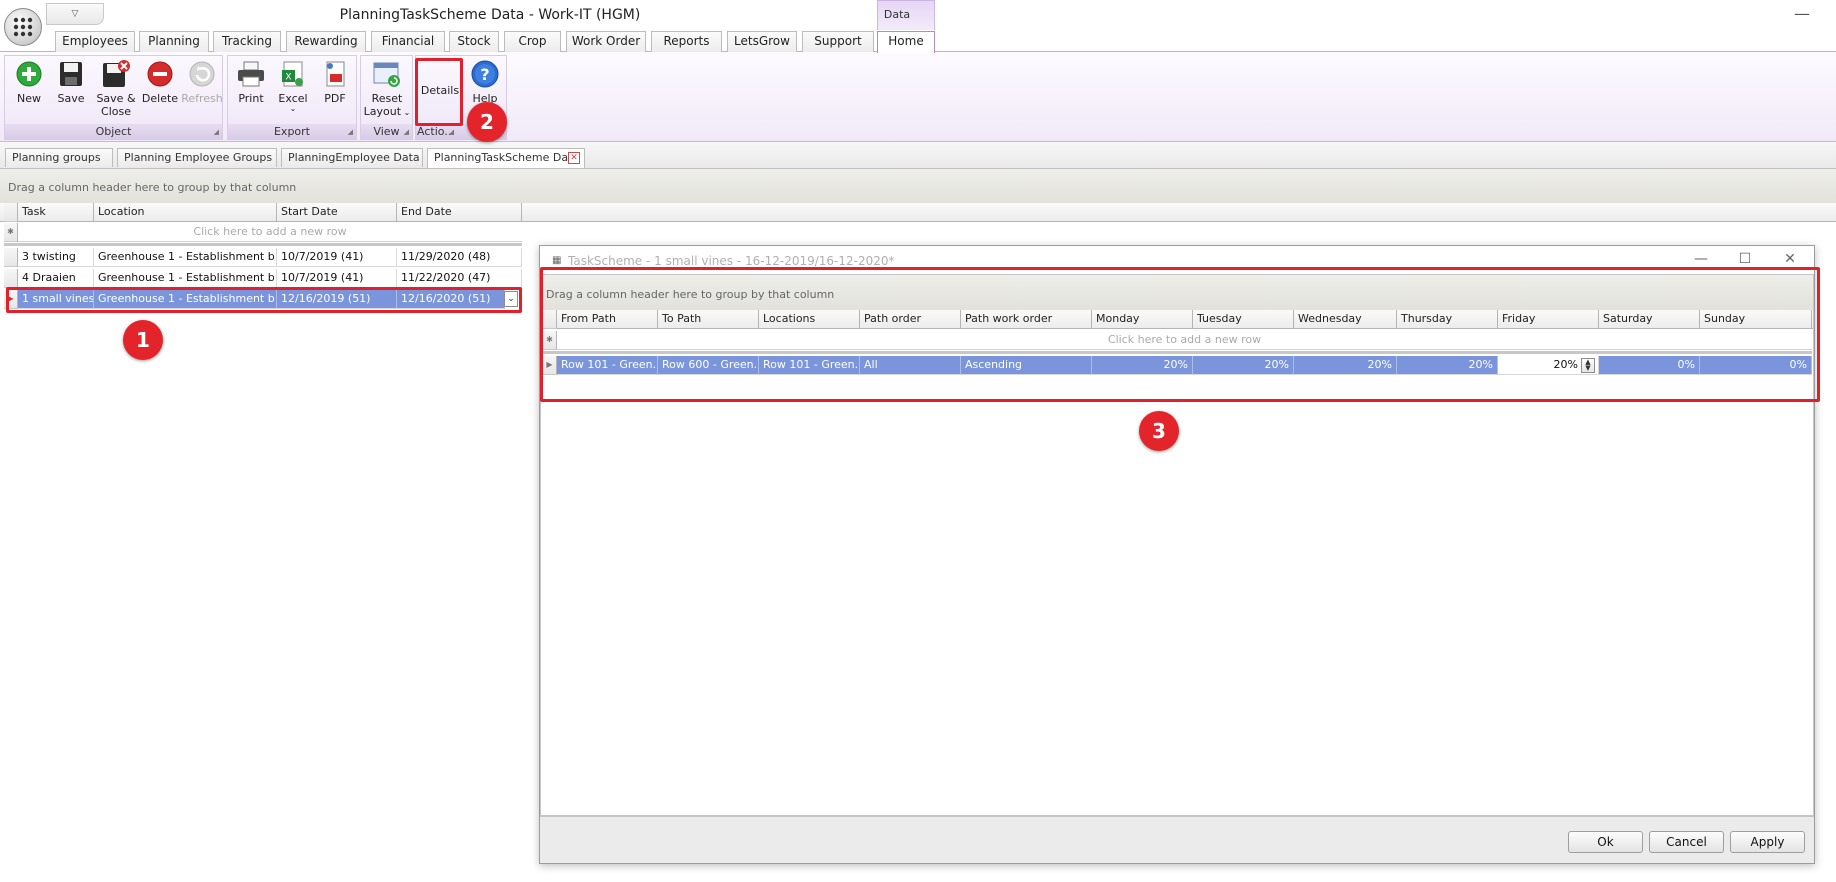 Image resolution: width=1836 pixels, height=882 pixels. What do you see at coordinates (474, 41) in the screenshot?
I see `tab-stock: Stock` at bounding box center [474, 41].